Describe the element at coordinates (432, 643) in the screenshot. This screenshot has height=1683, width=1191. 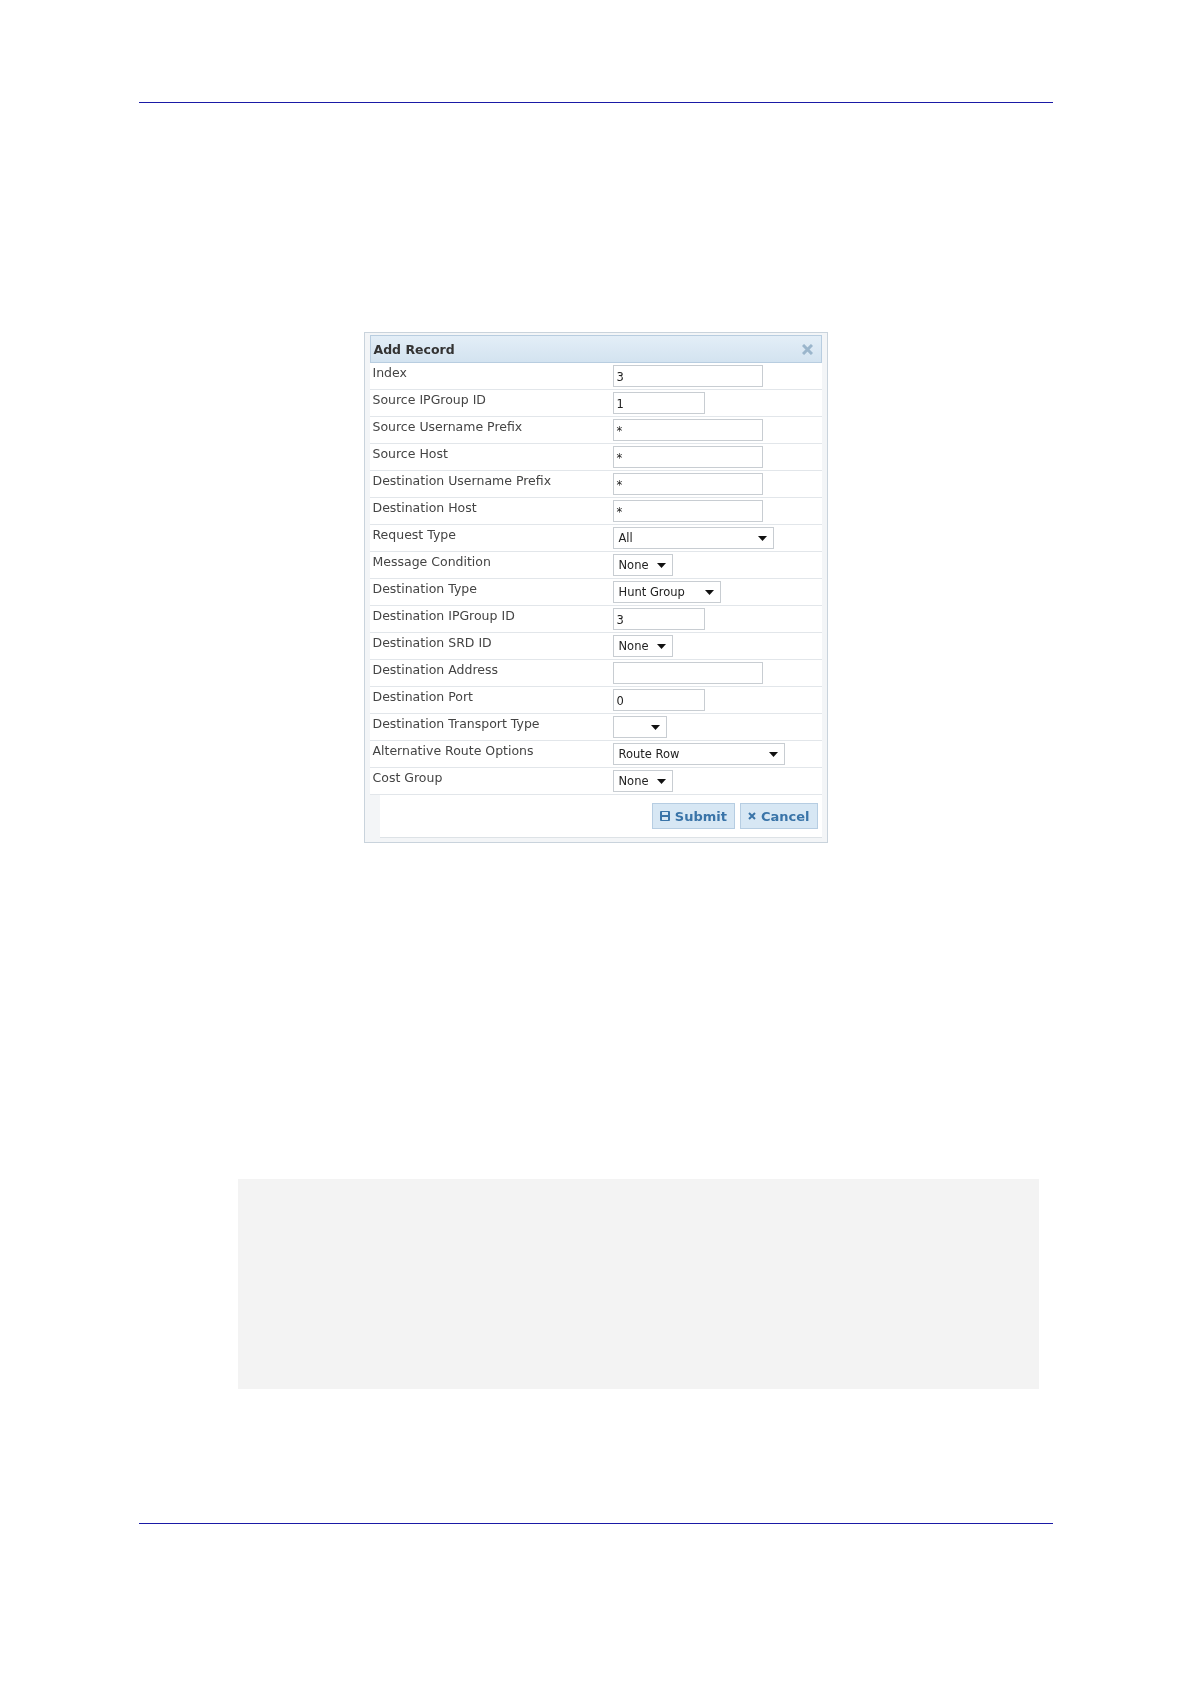
I see `field-label: Destination SRD ID` at that location.